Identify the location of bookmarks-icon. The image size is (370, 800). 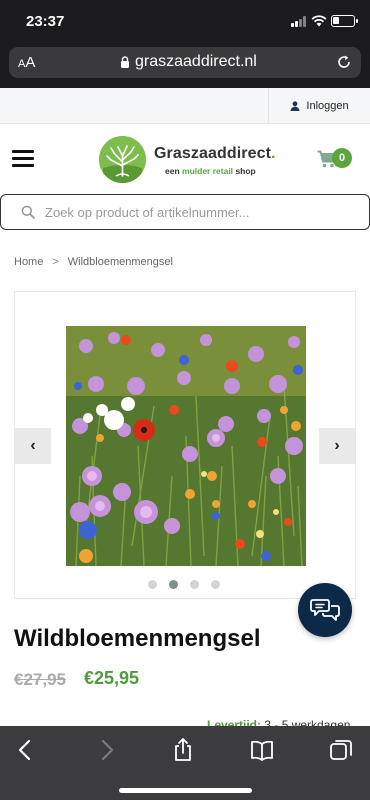
(262, 750).